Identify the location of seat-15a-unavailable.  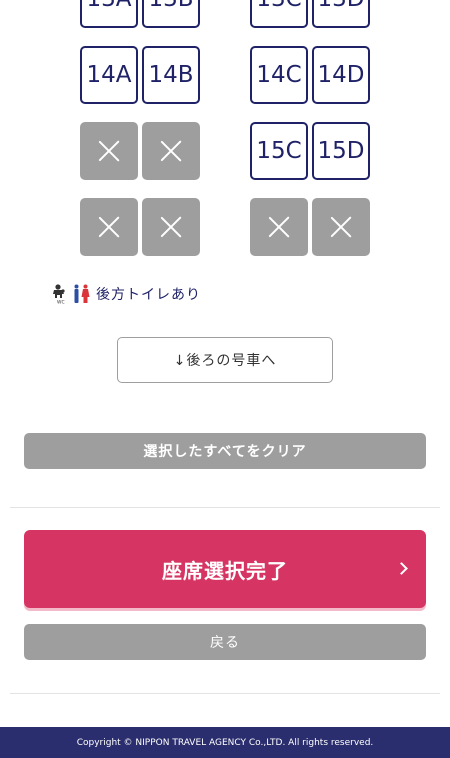
(109, 151).